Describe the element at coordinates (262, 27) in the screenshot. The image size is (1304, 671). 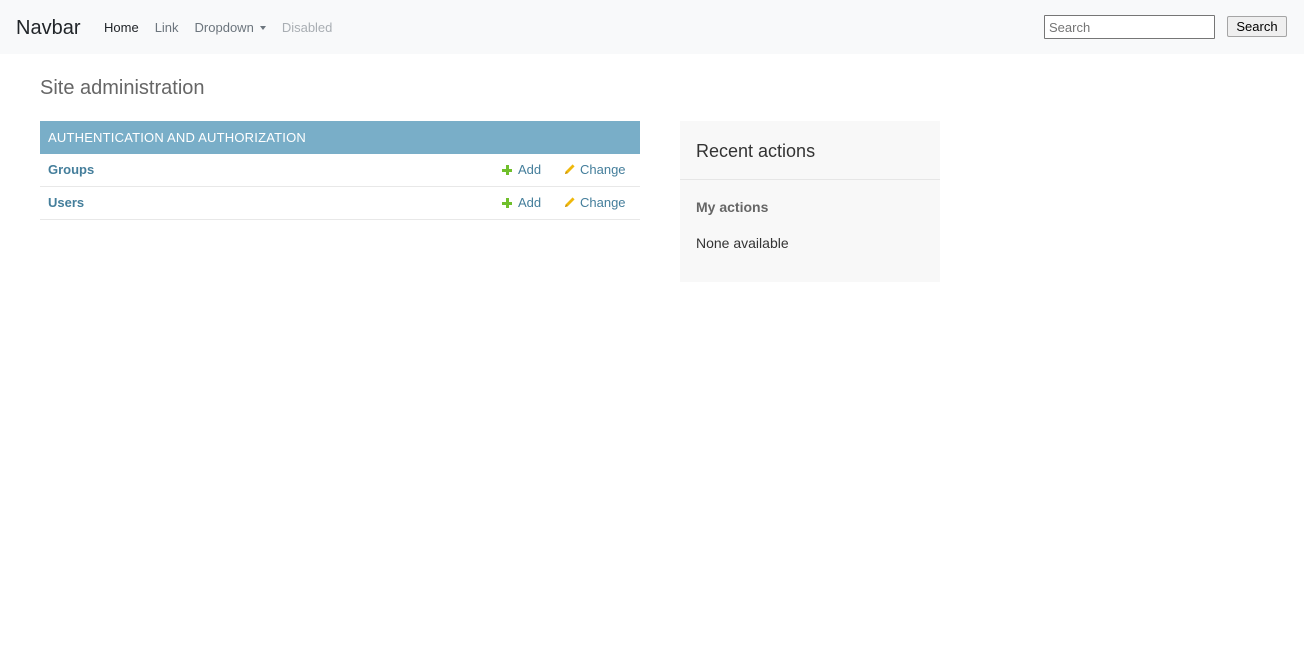
I see `caret-down-icon` at that location.